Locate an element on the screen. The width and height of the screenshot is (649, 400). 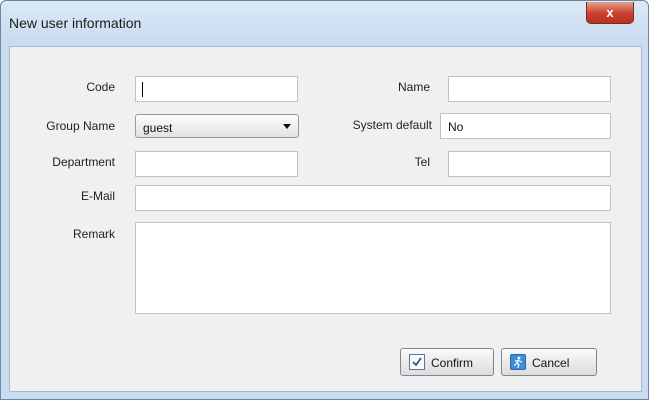
tel-label: Tel is located at coordinates (422, 162).